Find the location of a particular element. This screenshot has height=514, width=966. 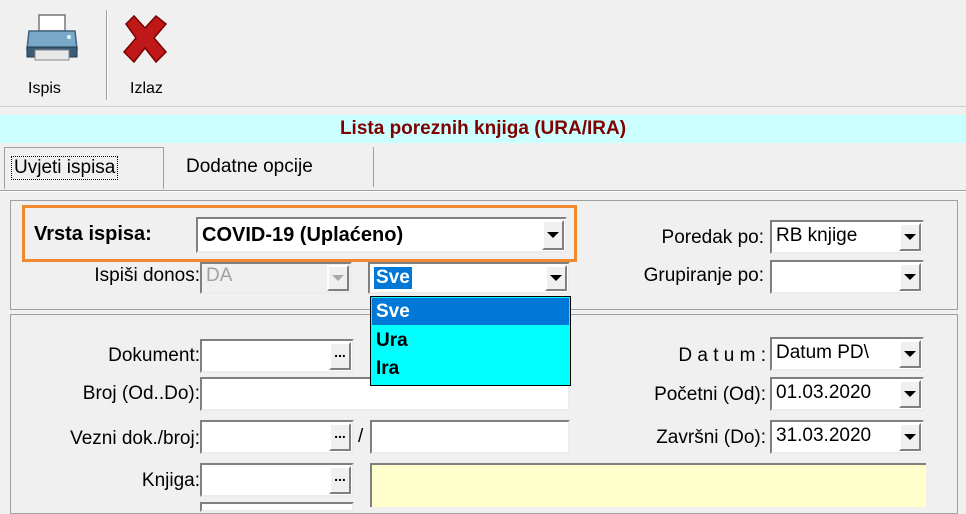

vrsta-ispisa-value: COVID-19 (Uplaćeno) is located at coordinates (303, 235).